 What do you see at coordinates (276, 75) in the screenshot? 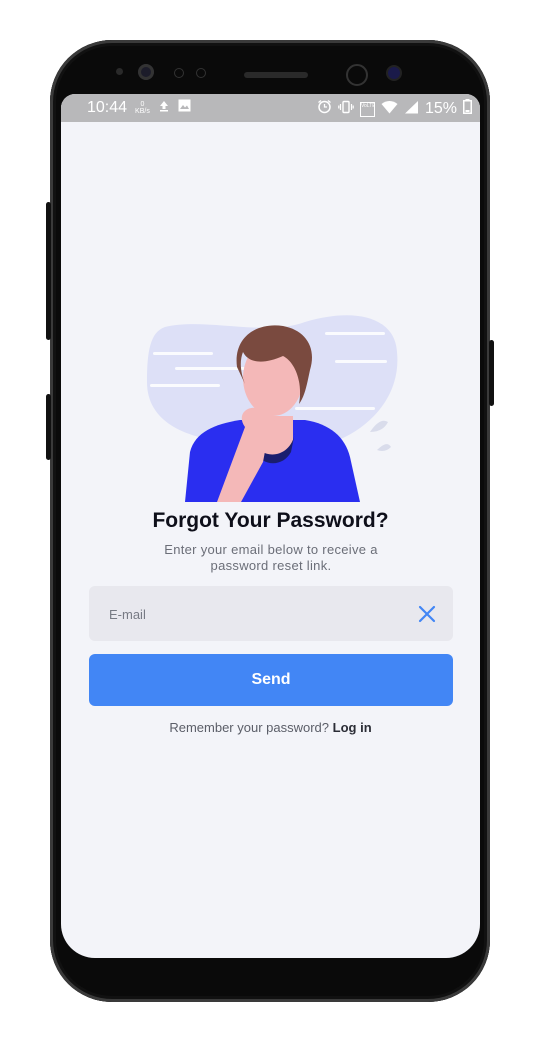
I see `earpiece-speaker` at bounding box center [276, 75].